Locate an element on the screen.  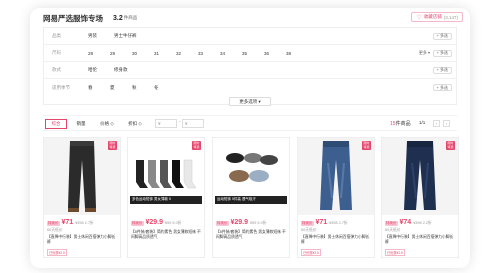
page-indicator: 1/1 is located at coordinates (422, 122).